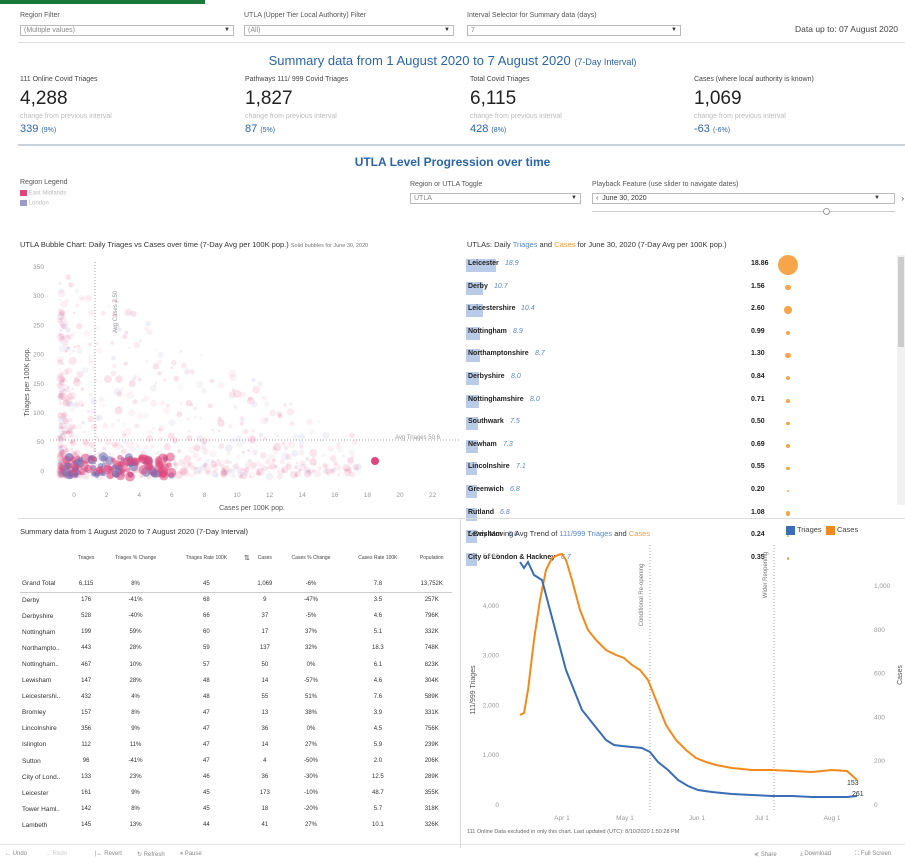  What do you see at coordinates (236, 681) in the screenshot?
I see `table-row: Lewisham 147 28% 48 14 -57% 4.6 304K` at bounding box center [236, 681].